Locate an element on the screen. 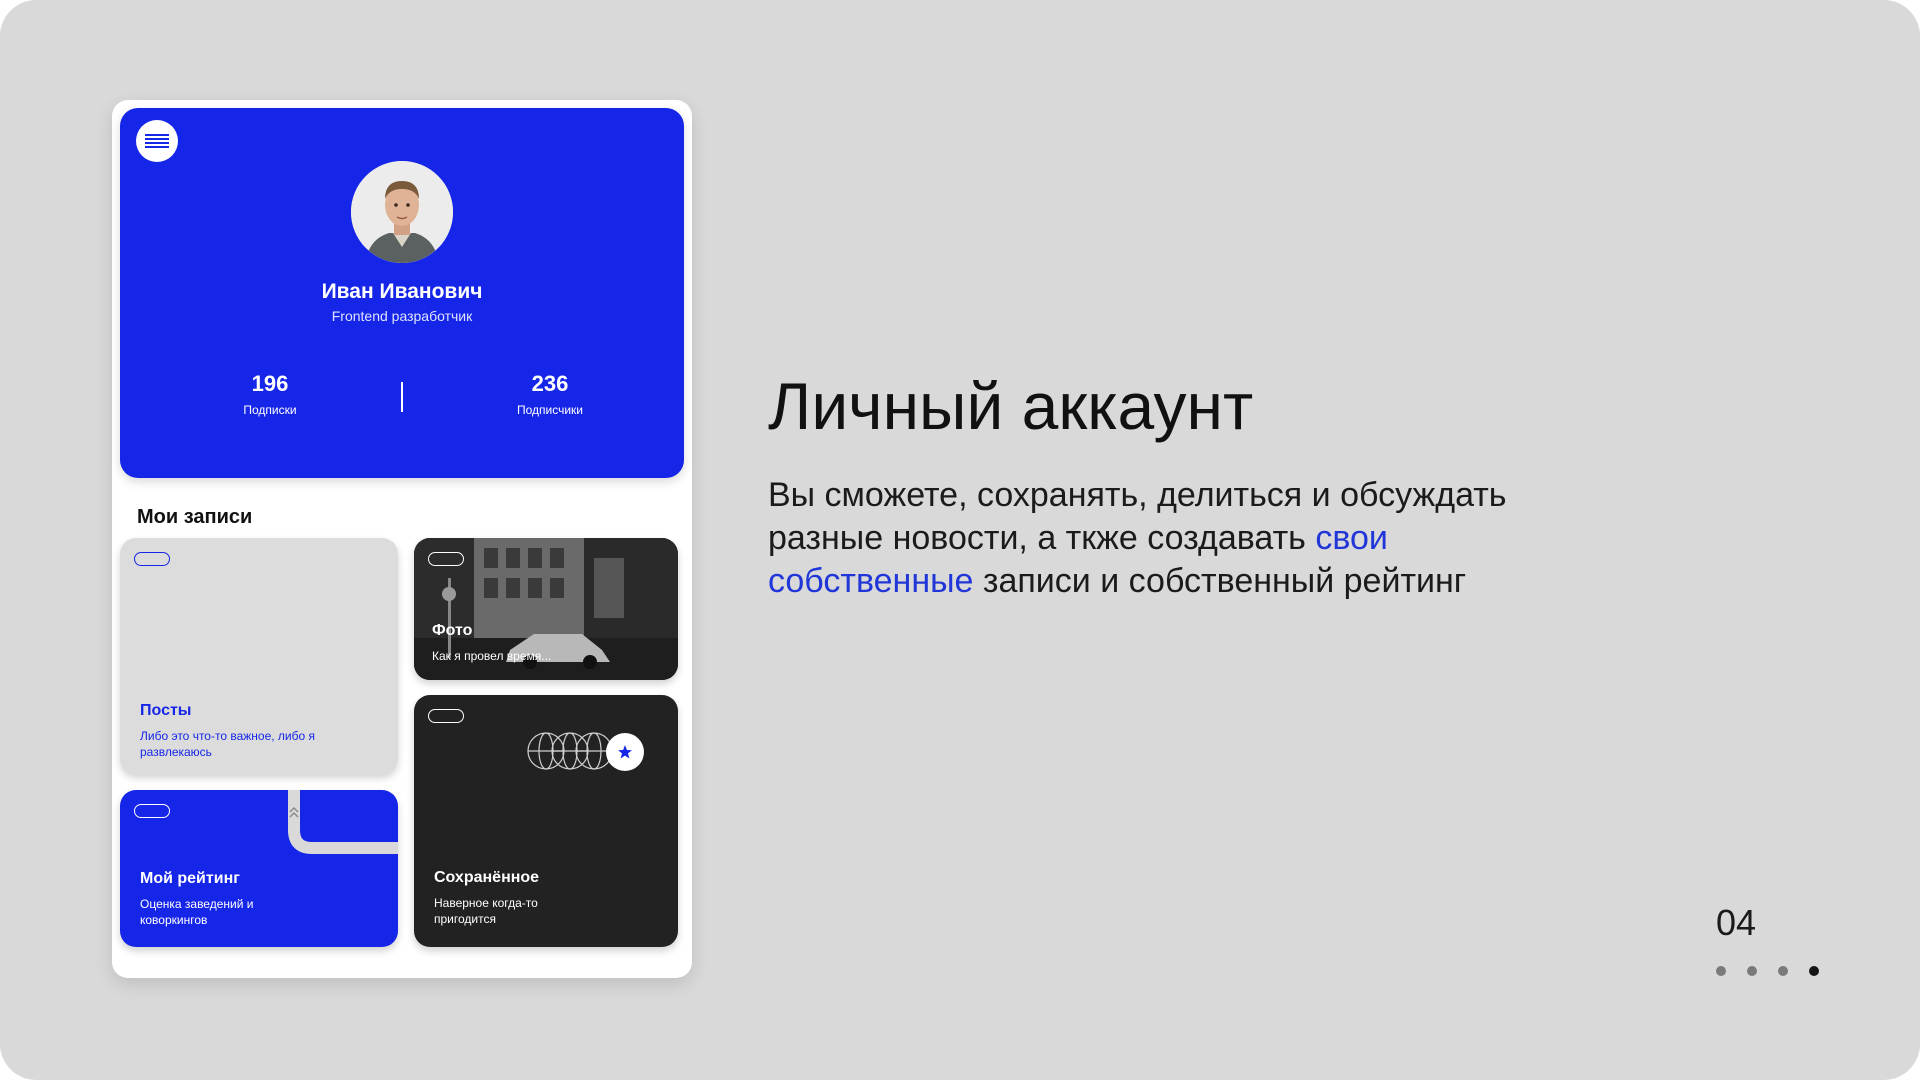 The width and height of the screenshot is (1920, 1080). menu-button is located at coordinates (157, 141).